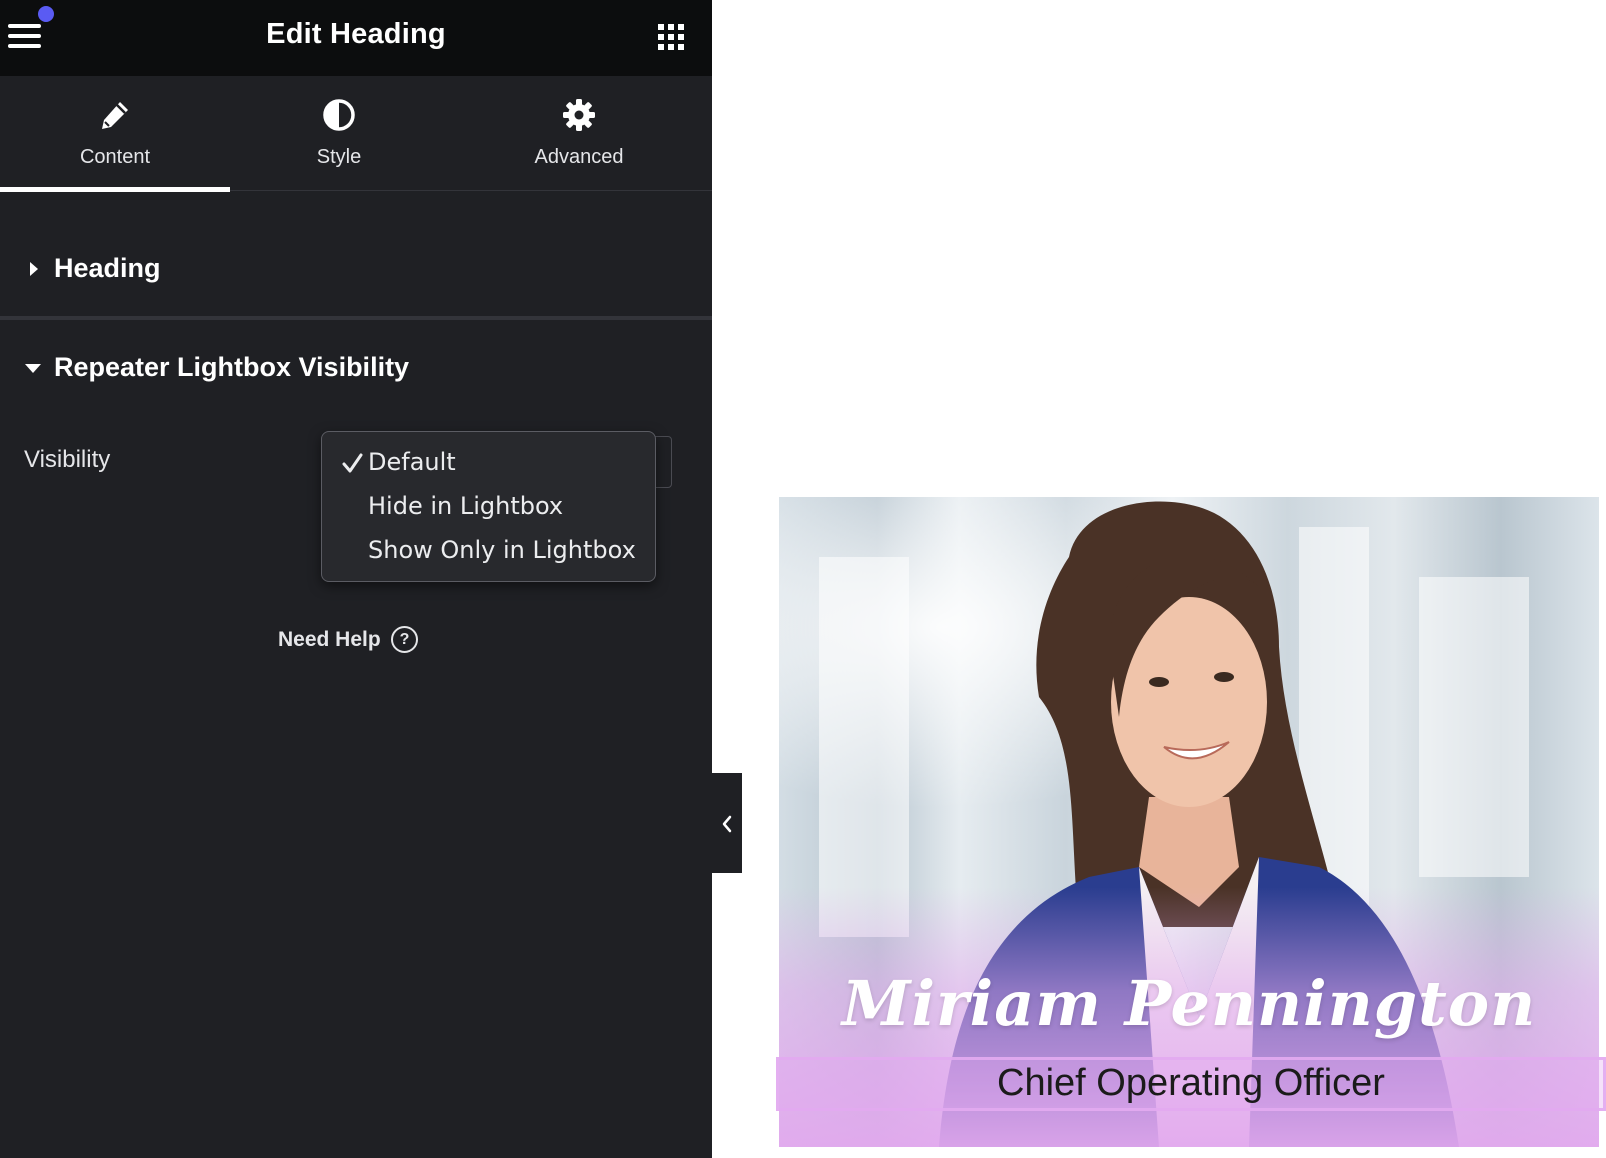 Image resolution: width=1606 pixels, height=1158 pixels. What do you see at coordinates (115, 115) in the screenshot?
I see `pencil-icon` at bounding box center [115, 115].